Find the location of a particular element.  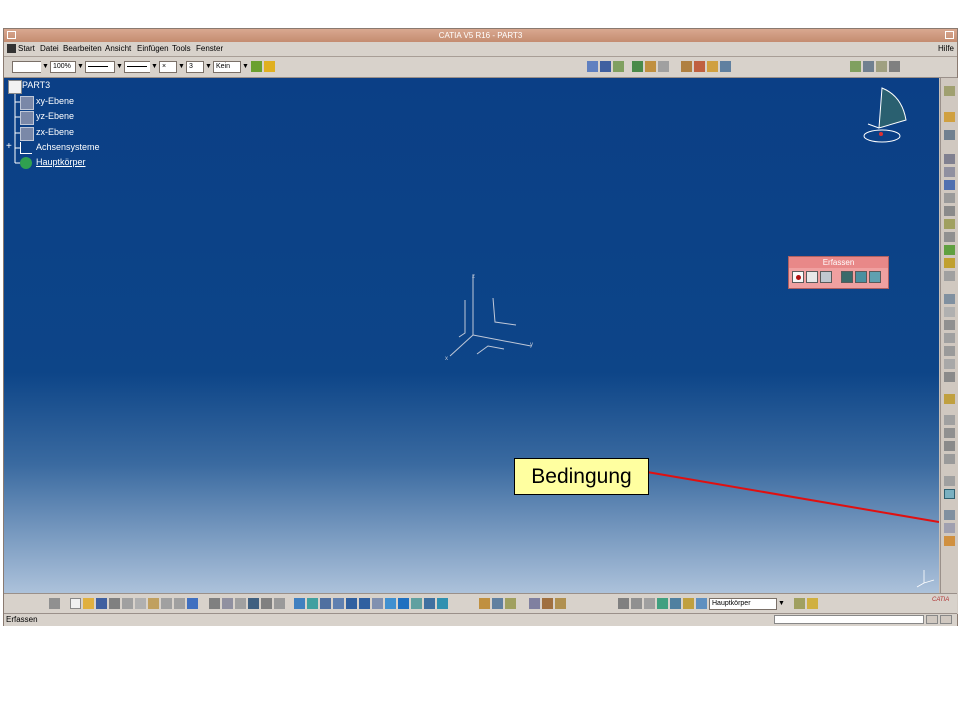

chamfer-icon is located at coordinates (949, 364).